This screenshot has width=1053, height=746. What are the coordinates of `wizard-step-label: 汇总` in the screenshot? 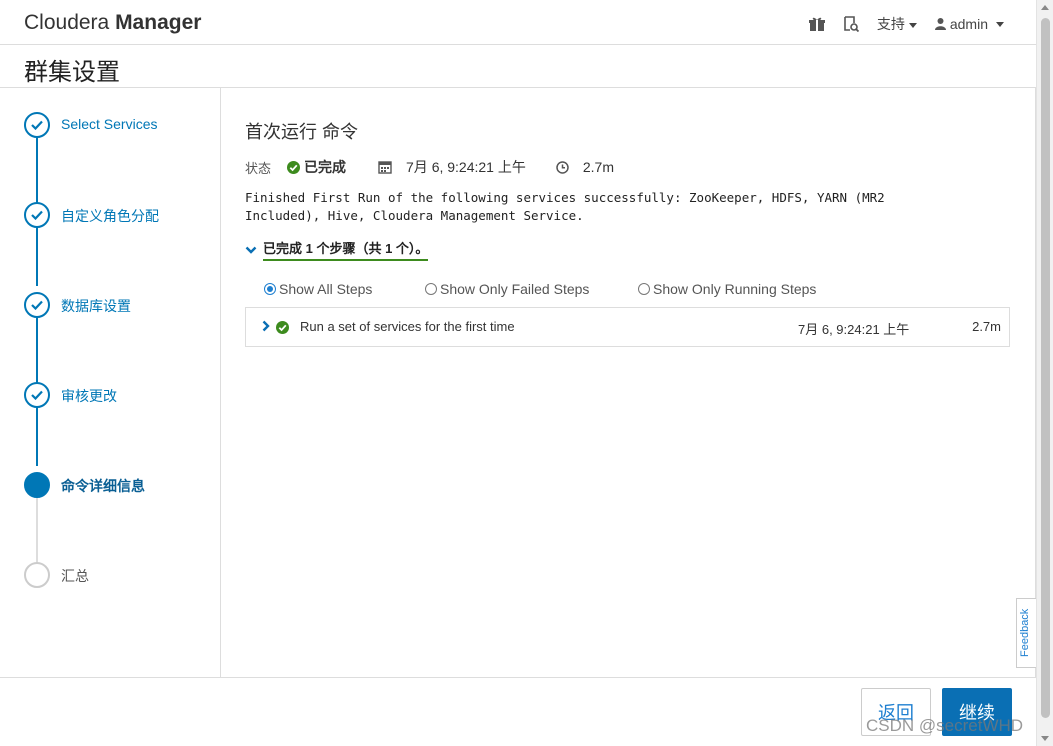 It's located at (75, 576).